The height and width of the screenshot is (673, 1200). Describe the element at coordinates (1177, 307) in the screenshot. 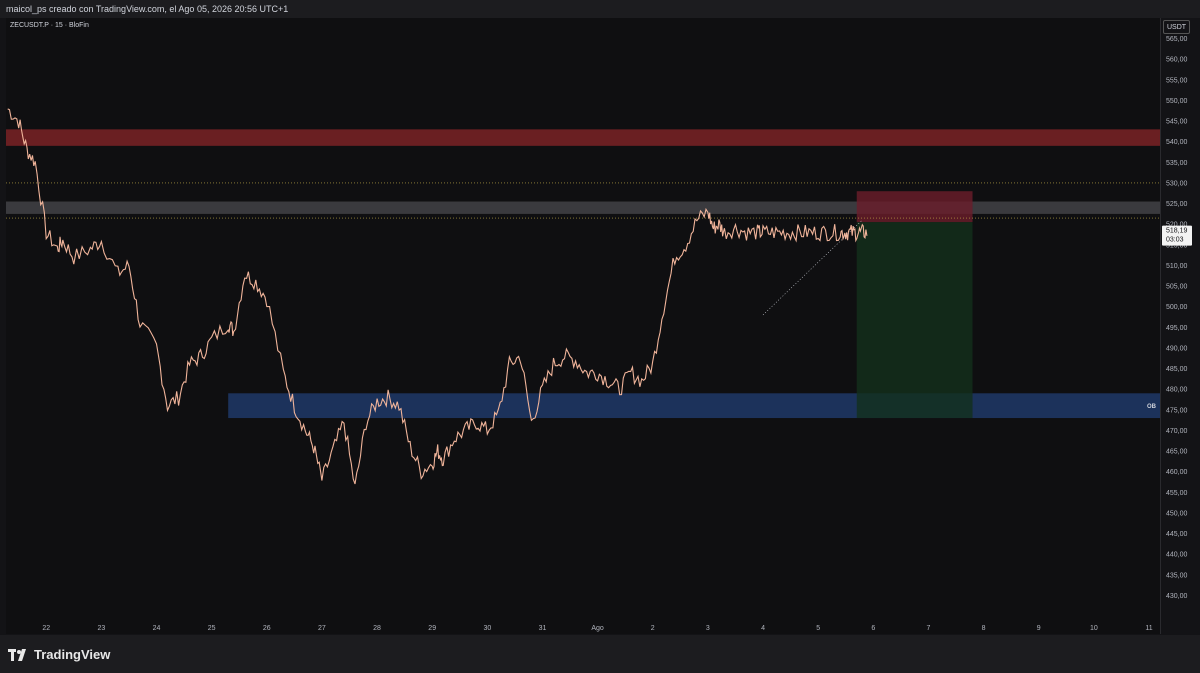

I see `price-tick-label: 500,00` at that location.